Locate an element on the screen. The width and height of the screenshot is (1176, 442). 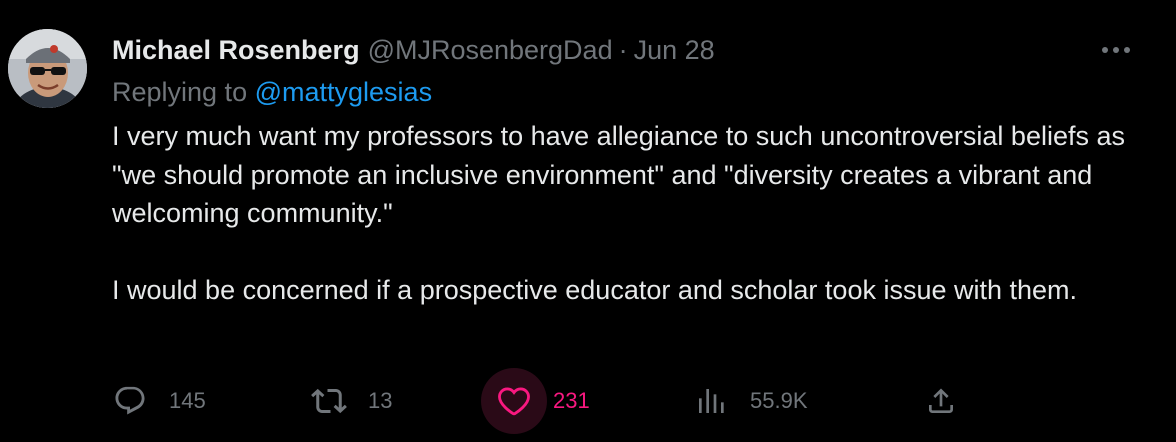
share-icon-wrap is located at coordinates (941, 401).